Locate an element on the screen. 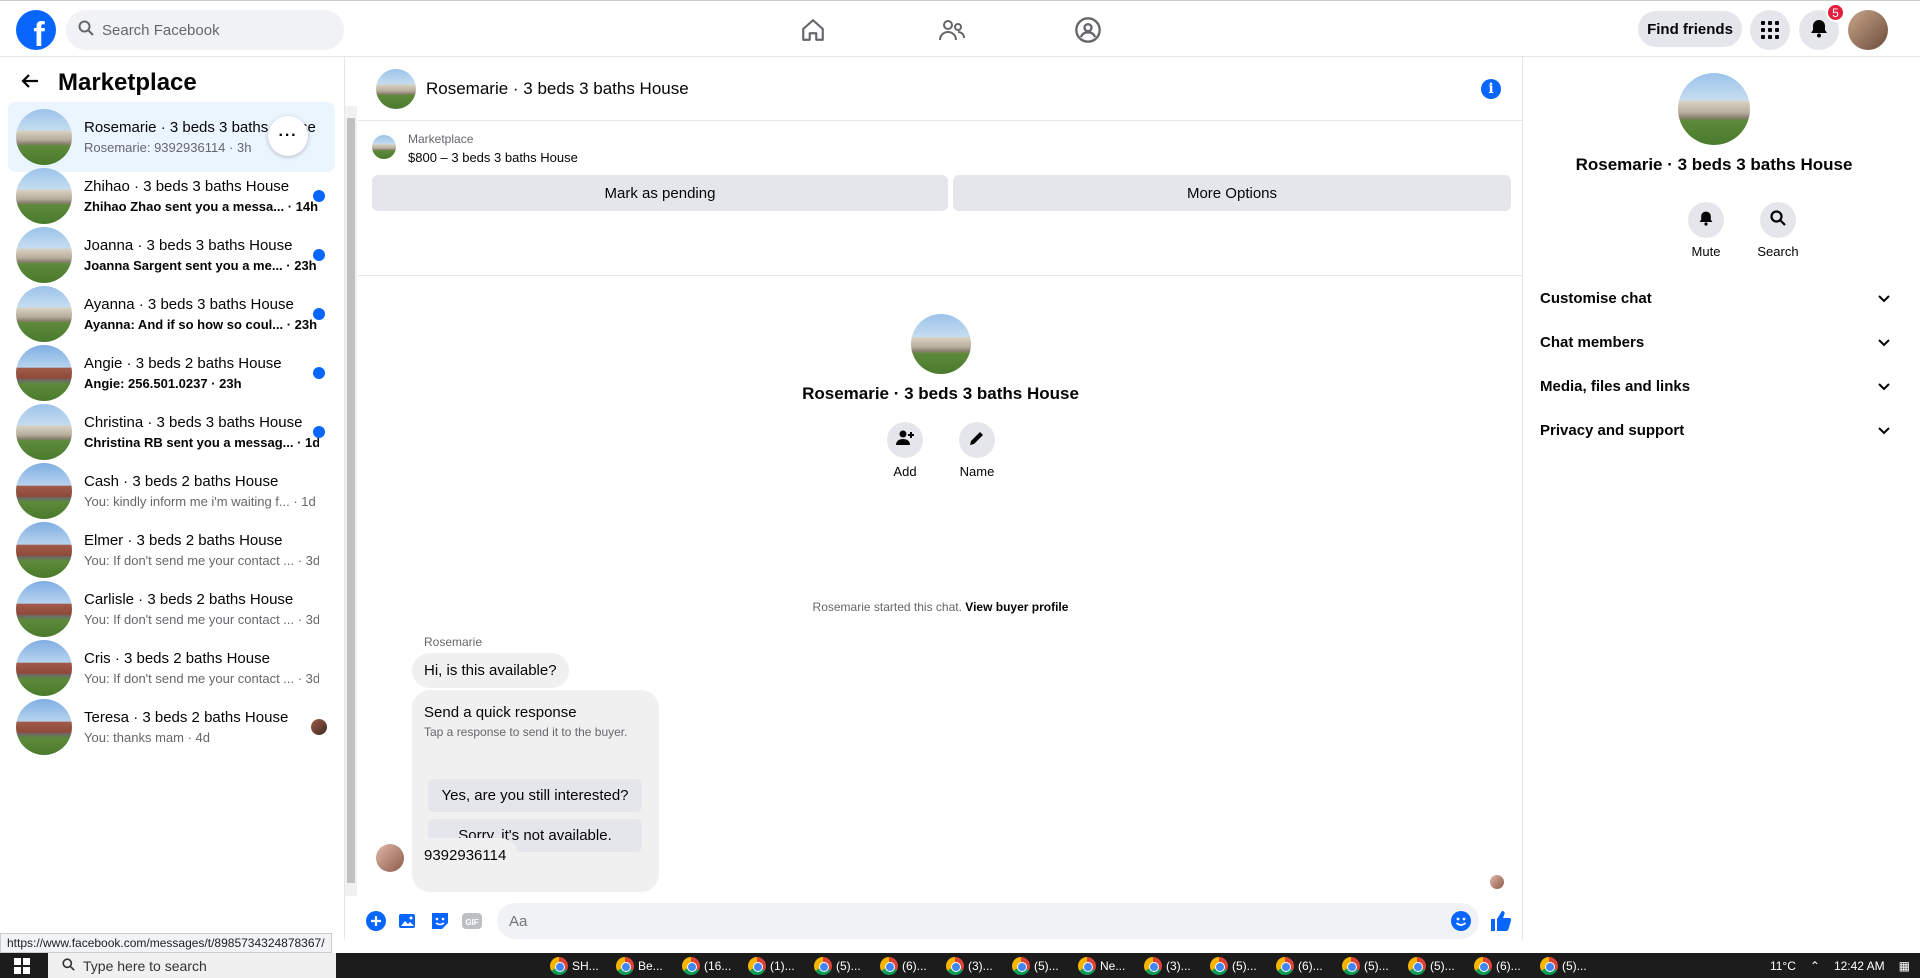 This screenshot has width=1920, height=978. info-icon: i is located at coordinates (1491, 89).